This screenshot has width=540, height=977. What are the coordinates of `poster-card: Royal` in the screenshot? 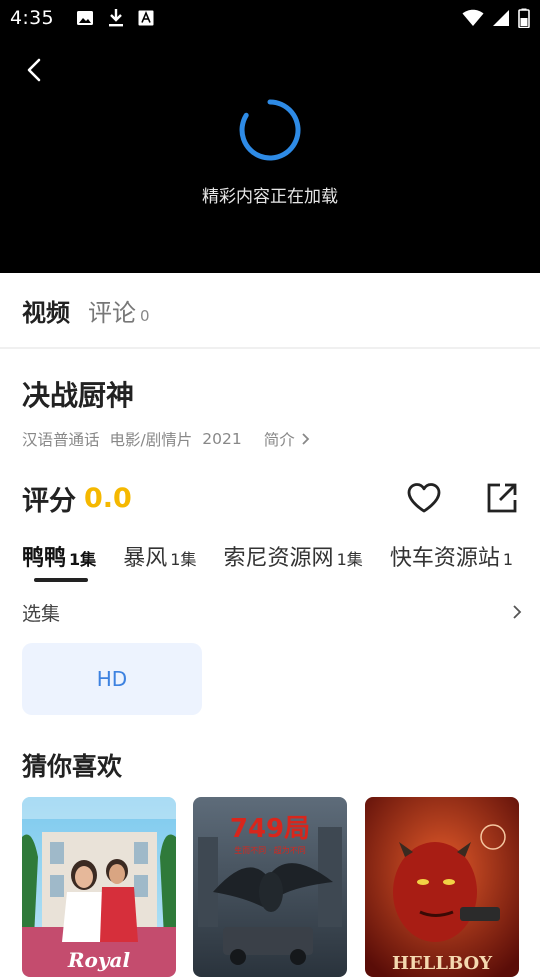 It's located at (99, 887).